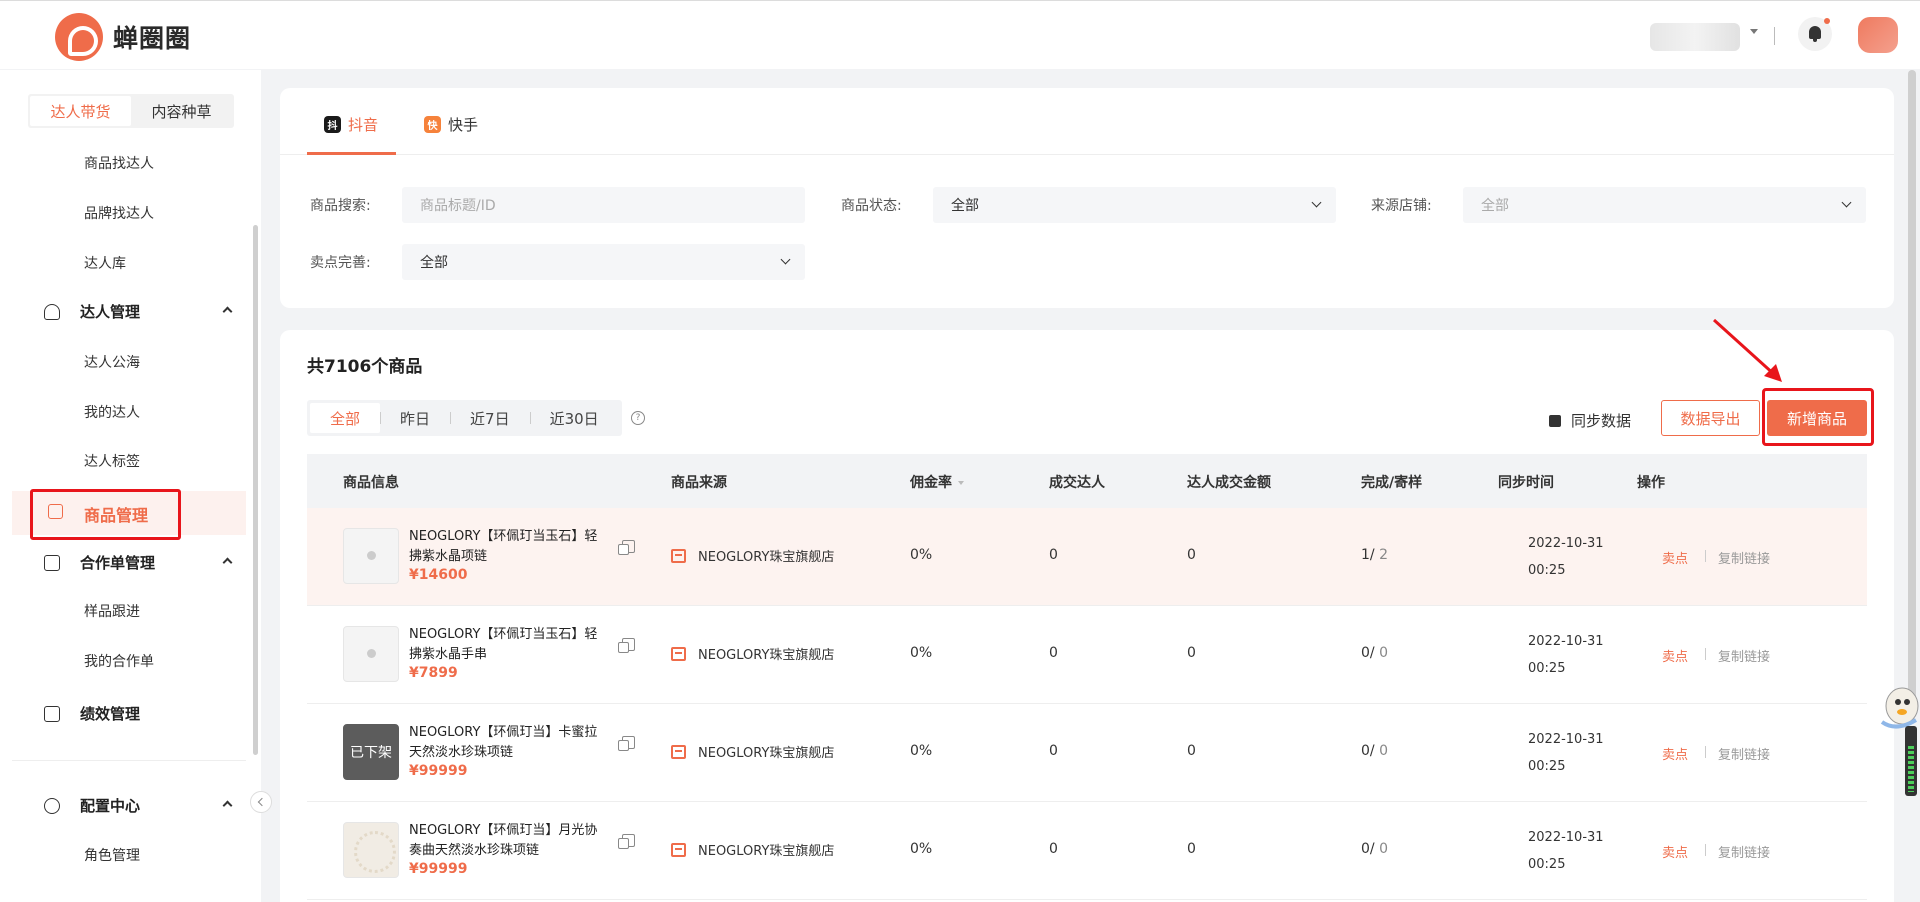  Describe the element at coordinates (1566, 753) in the screenshot. I see `sync-time: 2022-10-31 00:25` at that location.